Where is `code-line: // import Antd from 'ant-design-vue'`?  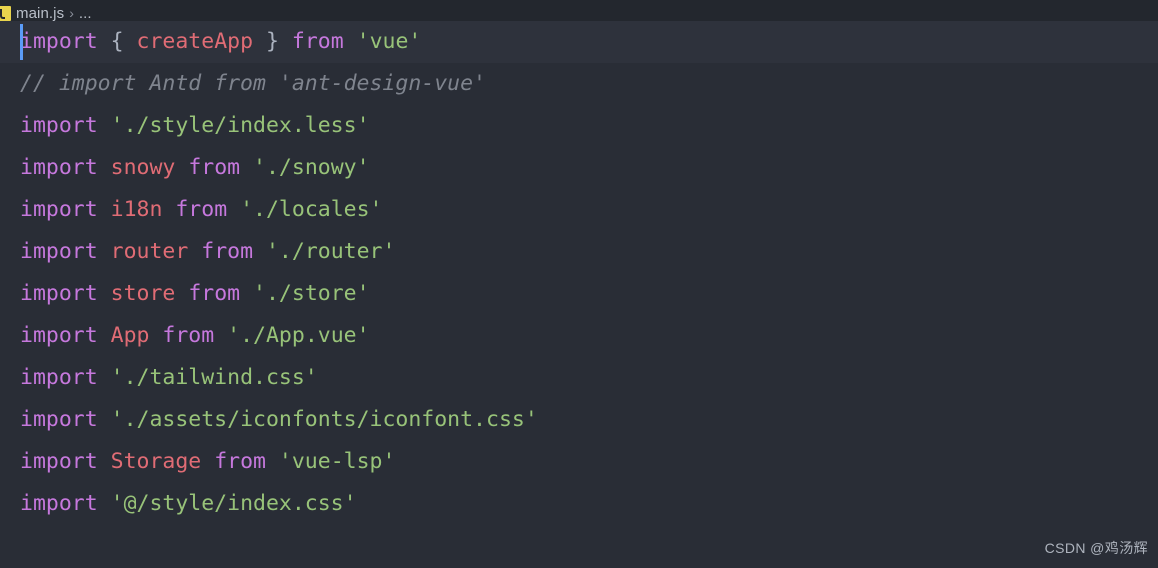
code-line: // import Antd from 'ant-design-vue' is located at coordinates (579, 84).